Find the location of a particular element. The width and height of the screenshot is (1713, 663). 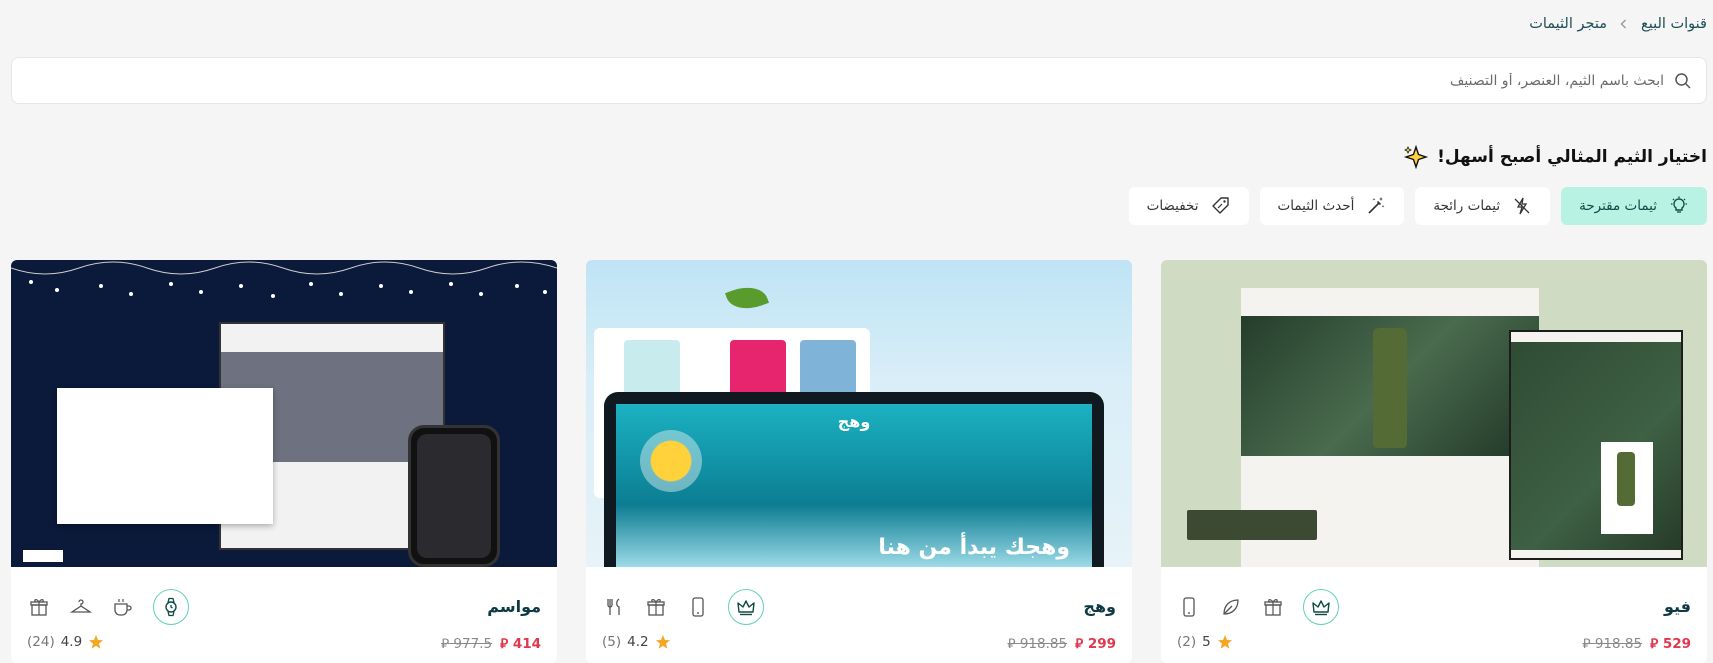

filter-chip-label: ثيمات رائجة is located at coordinates (1467, 206).